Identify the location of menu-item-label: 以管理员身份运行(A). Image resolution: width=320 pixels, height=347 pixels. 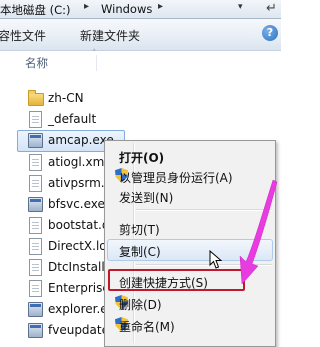
(176, 178).